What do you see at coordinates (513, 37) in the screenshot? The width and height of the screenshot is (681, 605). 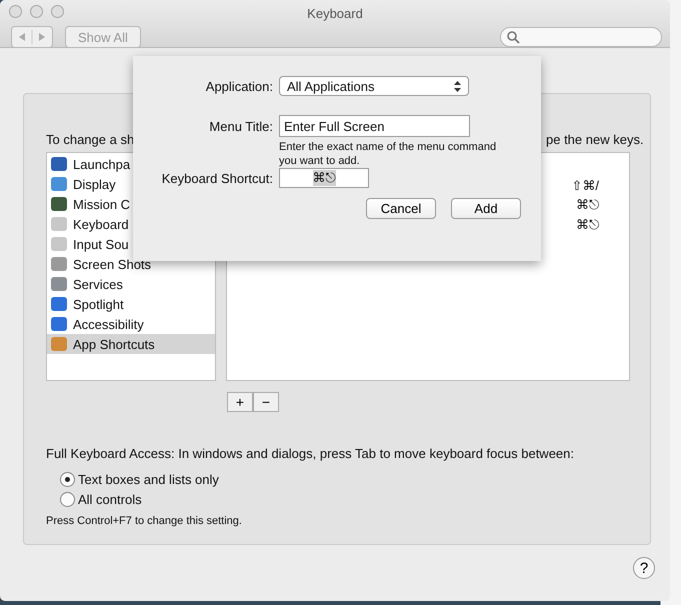 I see `search-icon` at bounding box center [513, 37].